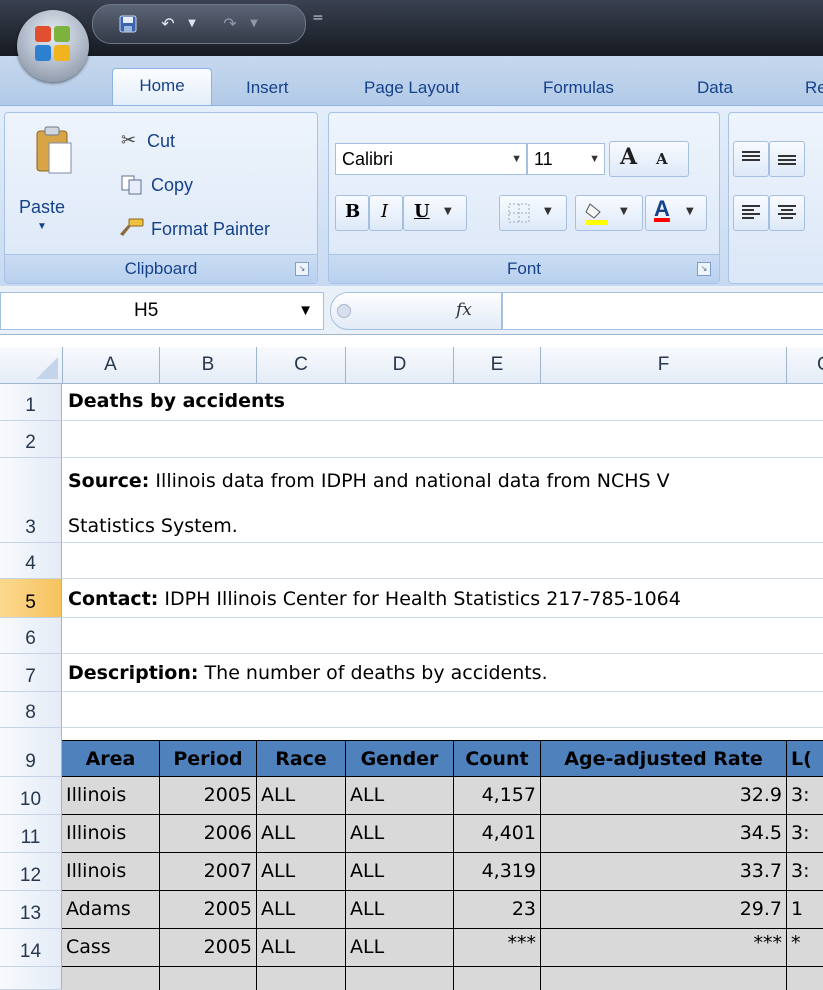  What do you see at coordinates (208, 872) in the screenshot?
I see `table-cell: 2007` at bounding box center [208, 872].